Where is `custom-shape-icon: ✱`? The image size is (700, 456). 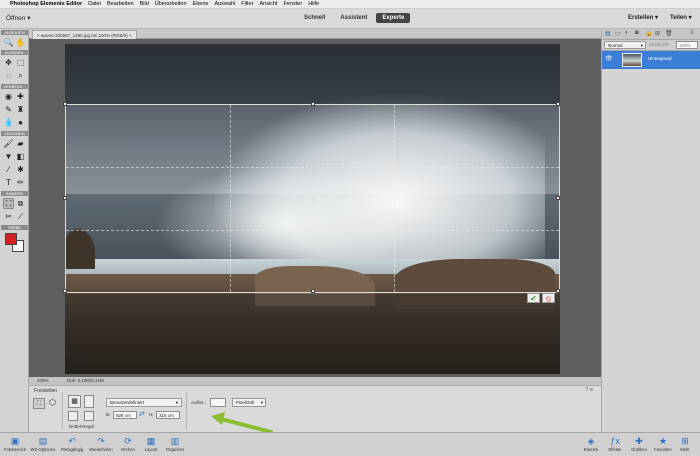 custom-shape-icon: ✱ is located at coordinates (20, 169).